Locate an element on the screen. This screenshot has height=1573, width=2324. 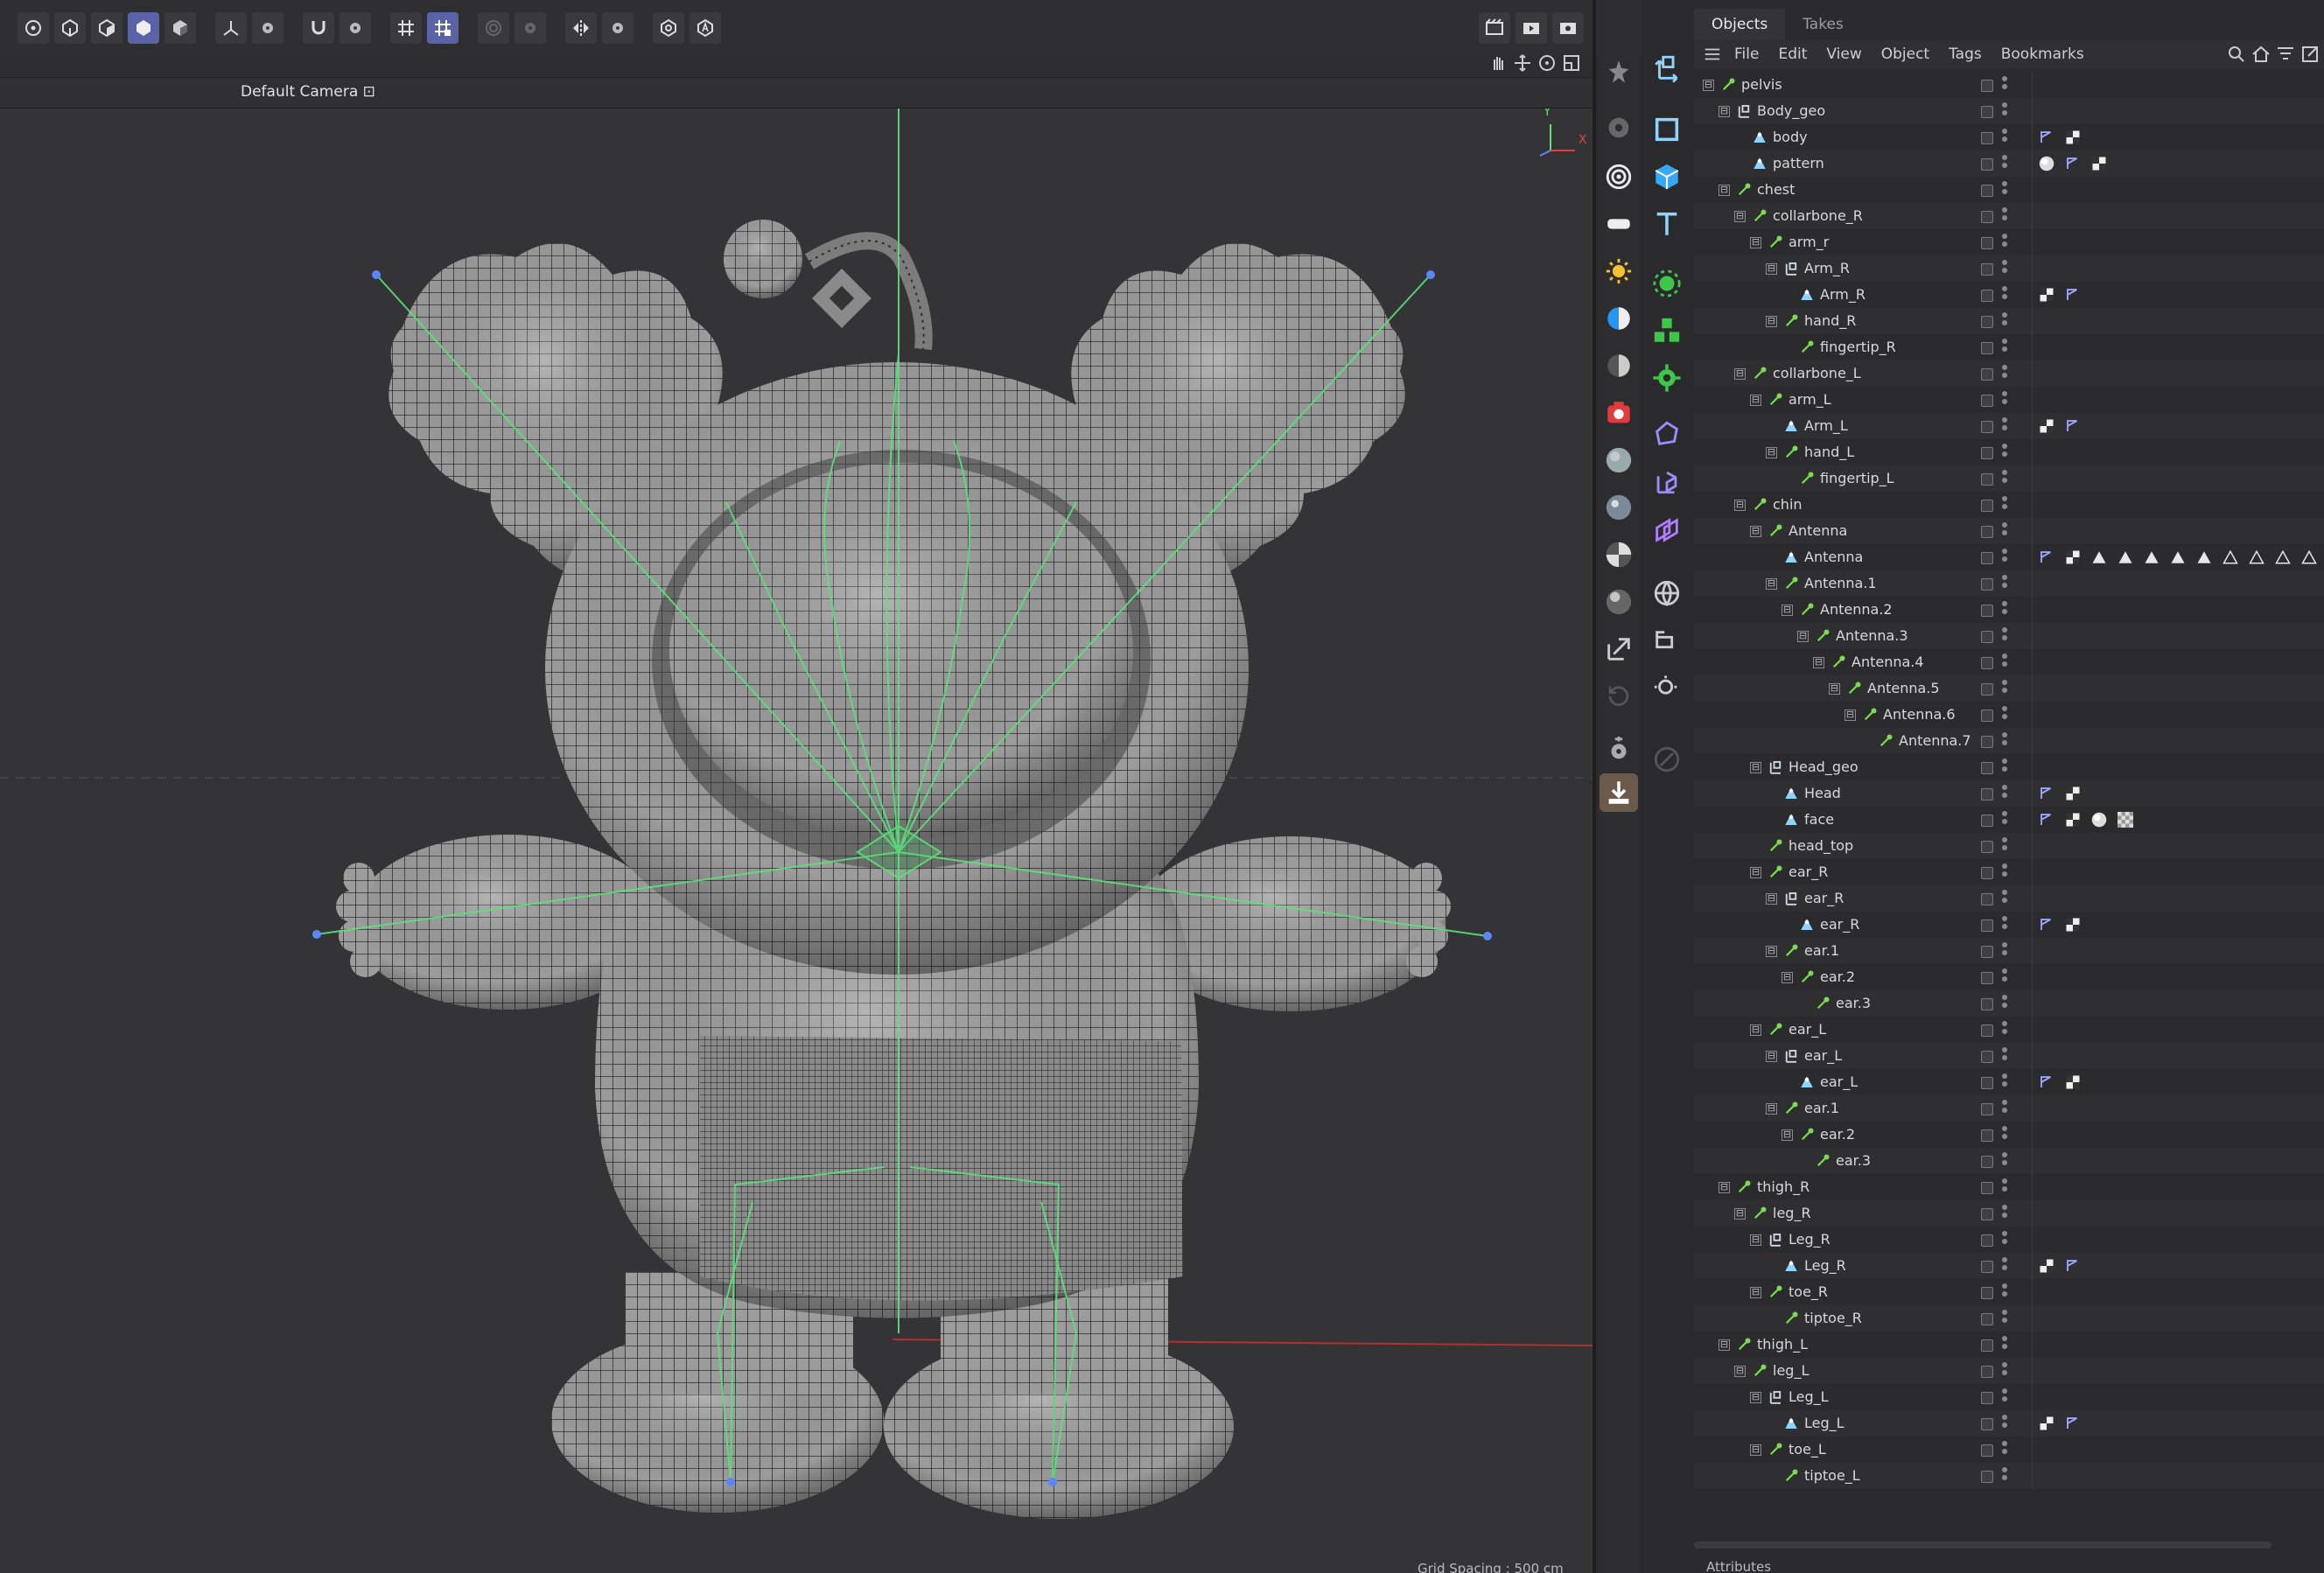
object-name: face is located at coordinates (1819, 819).